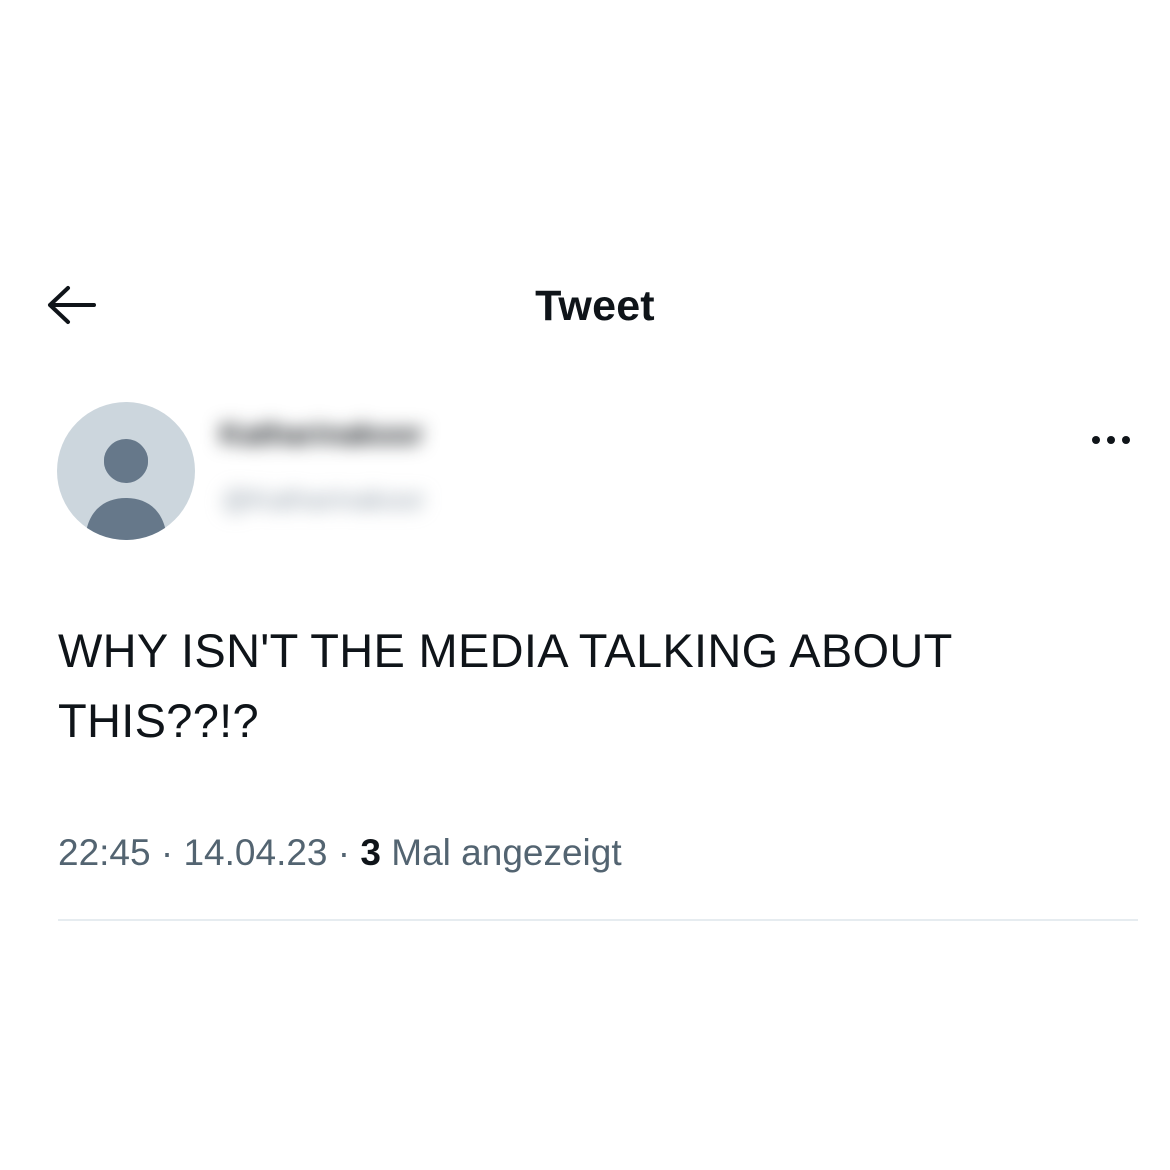  I want to click on avatar, so click(126, 471).